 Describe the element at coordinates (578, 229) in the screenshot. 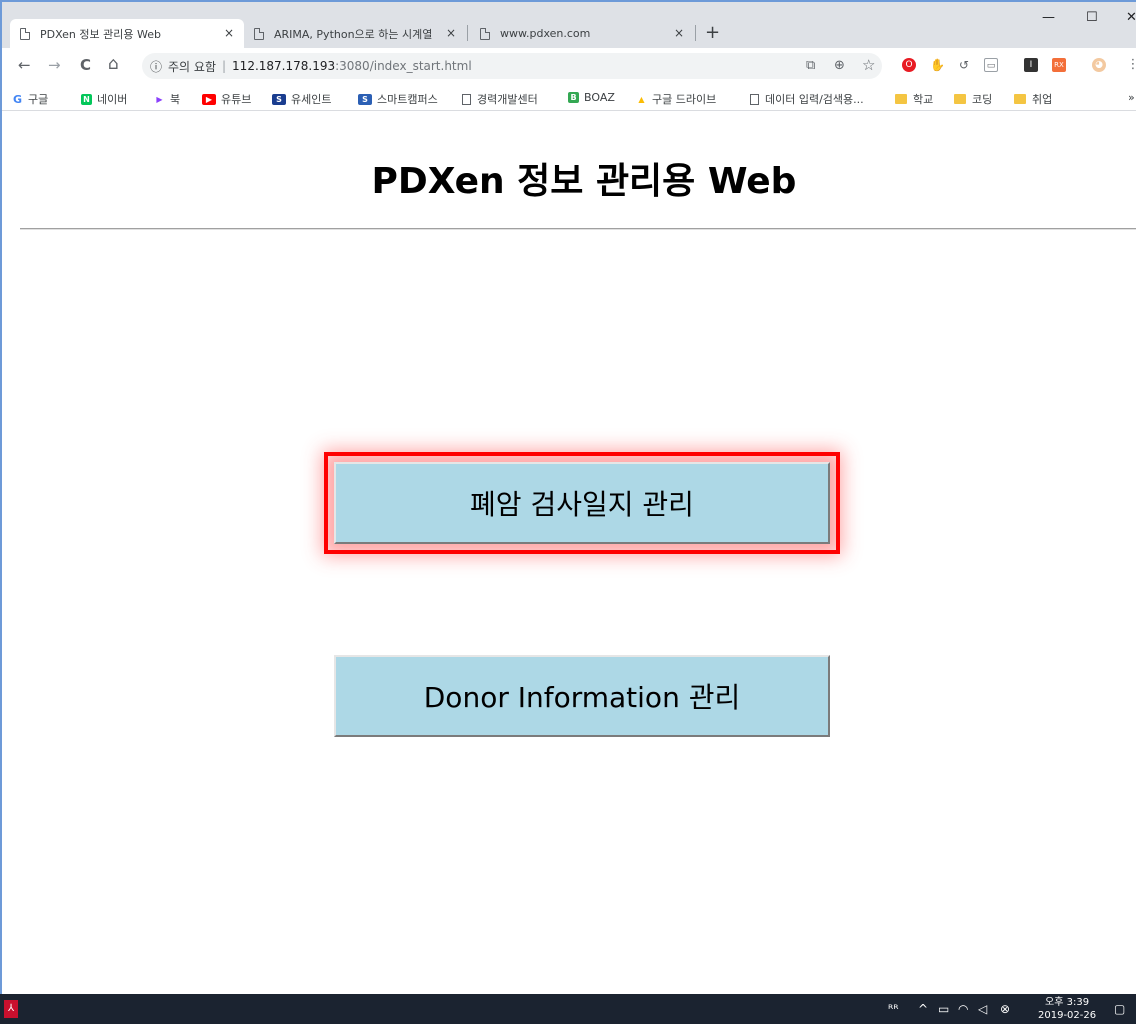

I see `title-divider` at that location.